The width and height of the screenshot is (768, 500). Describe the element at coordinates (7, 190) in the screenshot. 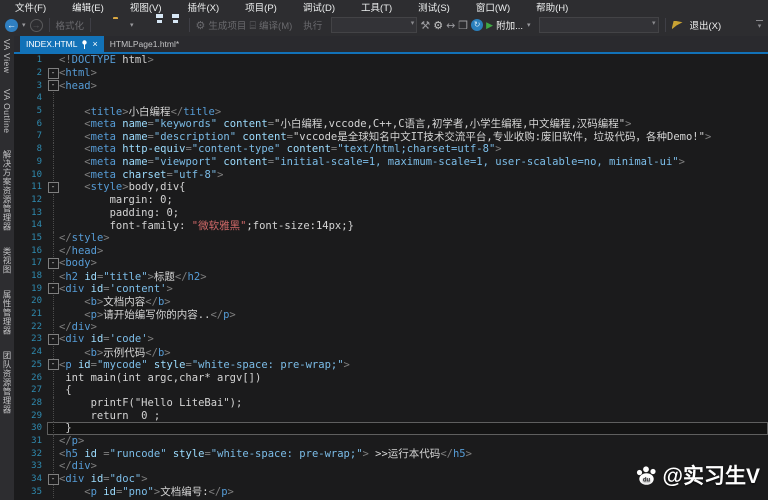

I see `sidebar-item-solution-explorer: 解决方案资源管理器` at that location.